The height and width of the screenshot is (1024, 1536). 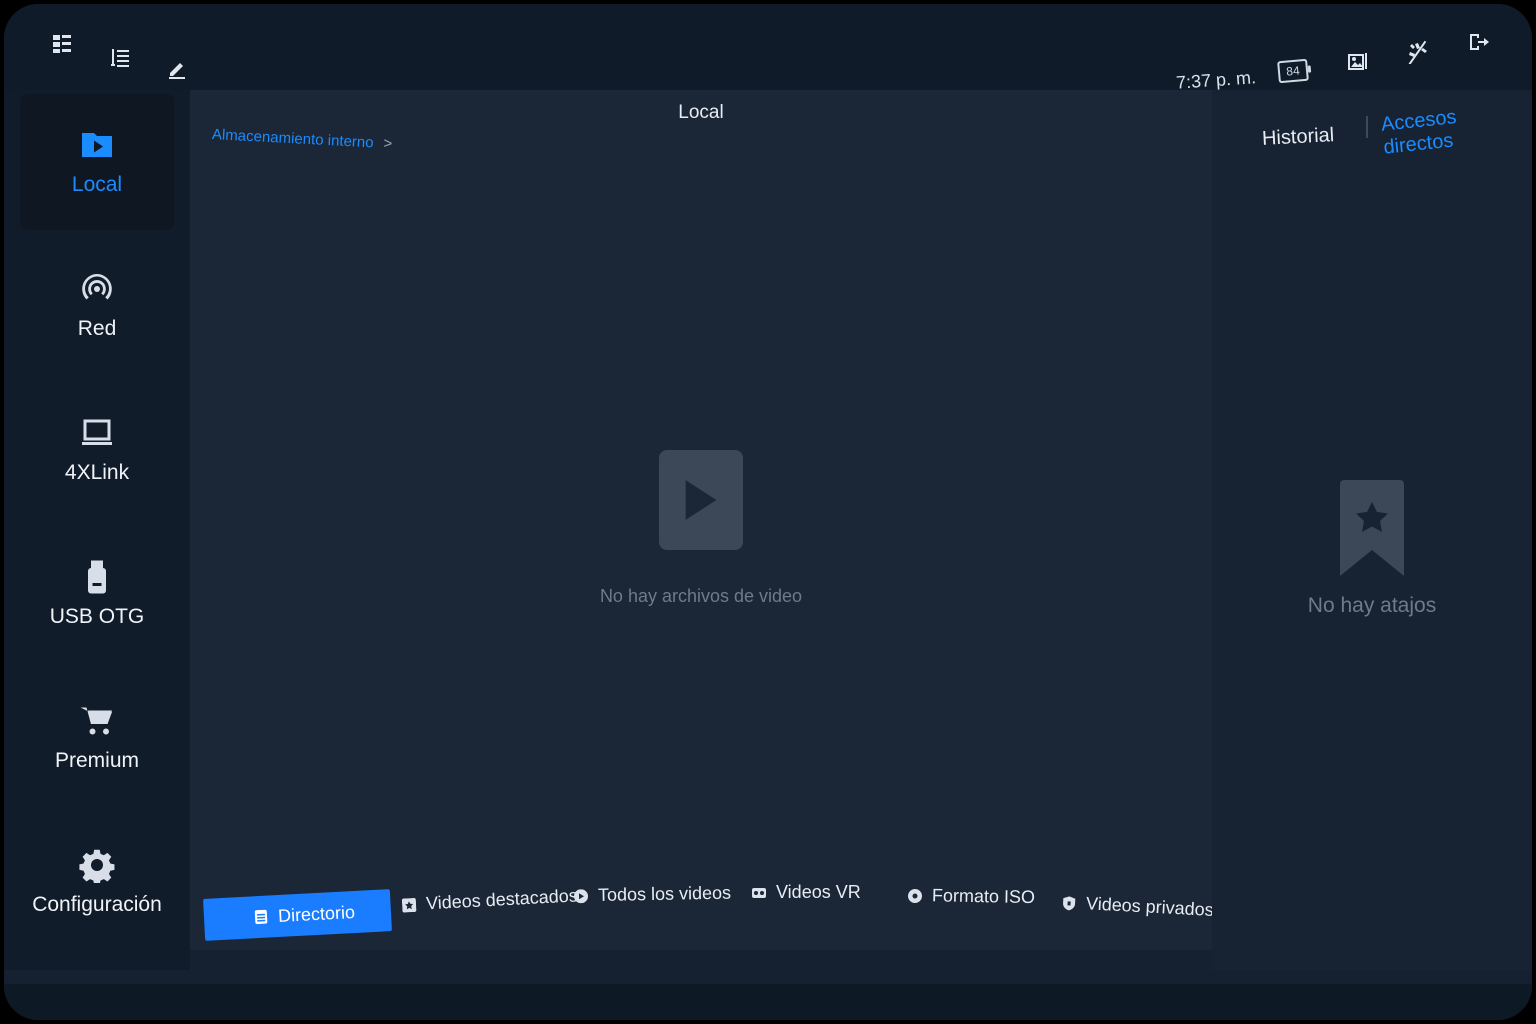 What do you see at coordinates (581, 895) in the screenshot?
I see `play-circle-icon` at bounding box center [581, 895].